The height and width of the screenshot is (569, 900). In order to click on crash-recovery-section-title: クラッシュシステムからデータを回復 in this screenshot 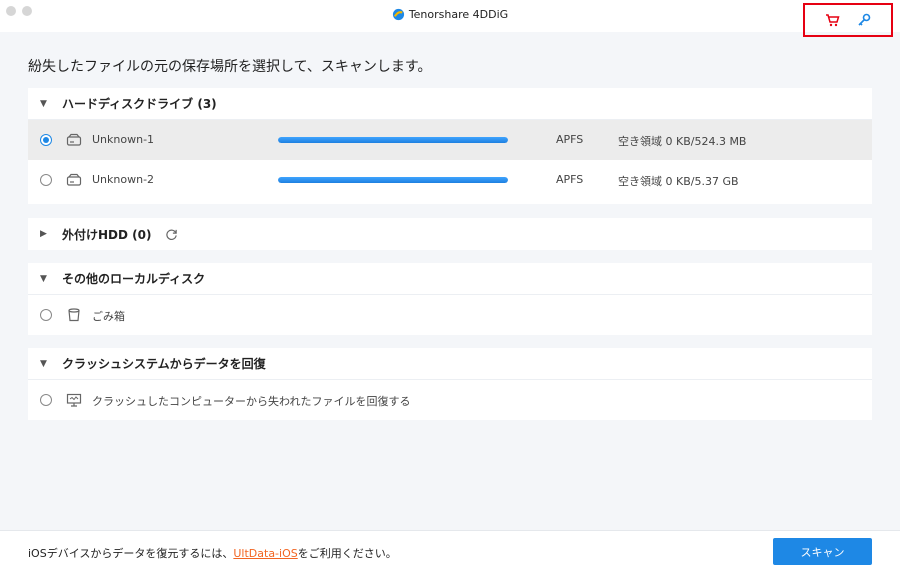, I will do `click(164, 364)`.